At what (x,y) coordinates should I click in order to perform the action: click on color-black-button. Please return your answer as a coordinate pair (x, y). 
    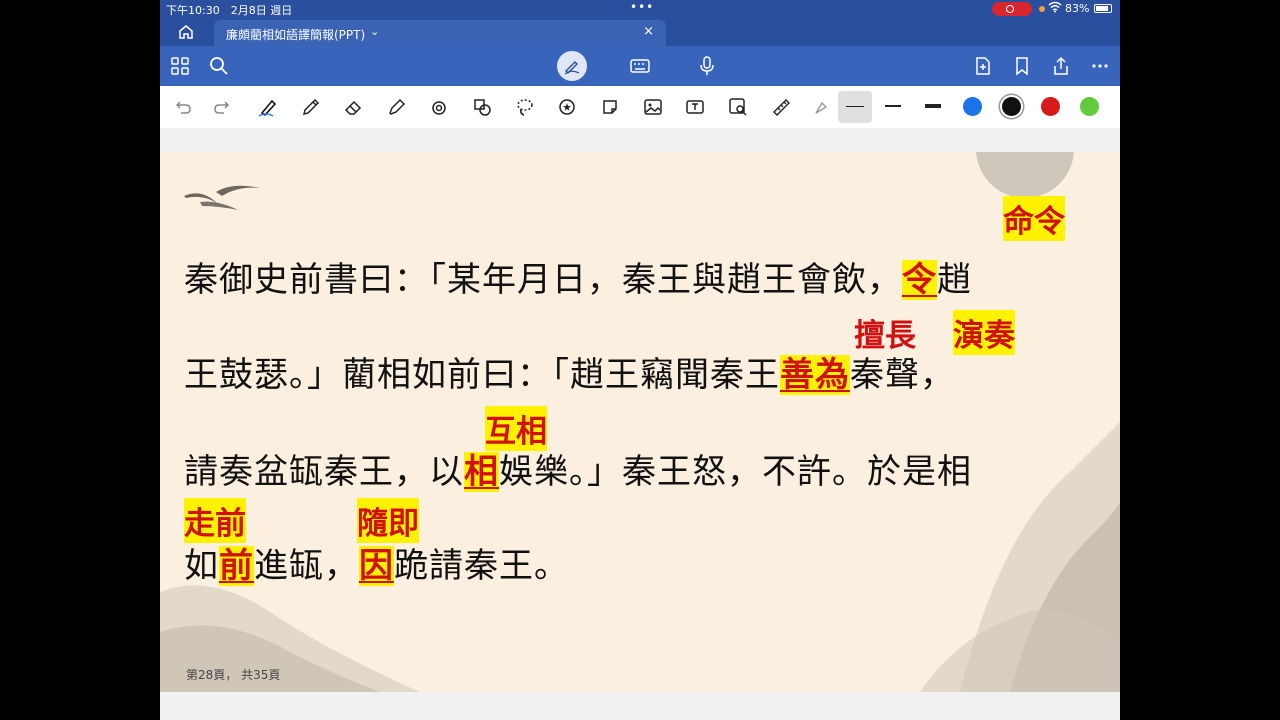
    Looking at the image, I should click on (1011, 106).